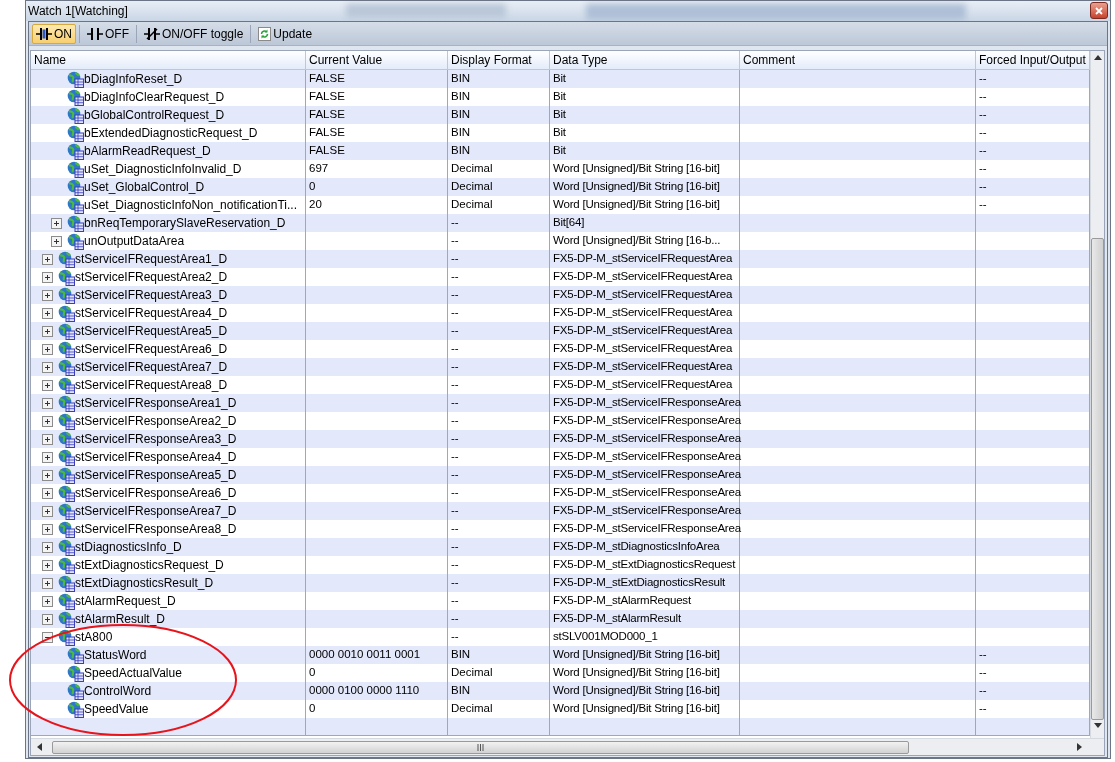 The height and width of the screenshot is (762, 1115). I want to click on variable-name: stExtDiagnosticsRequest_D, so click(149, 565).